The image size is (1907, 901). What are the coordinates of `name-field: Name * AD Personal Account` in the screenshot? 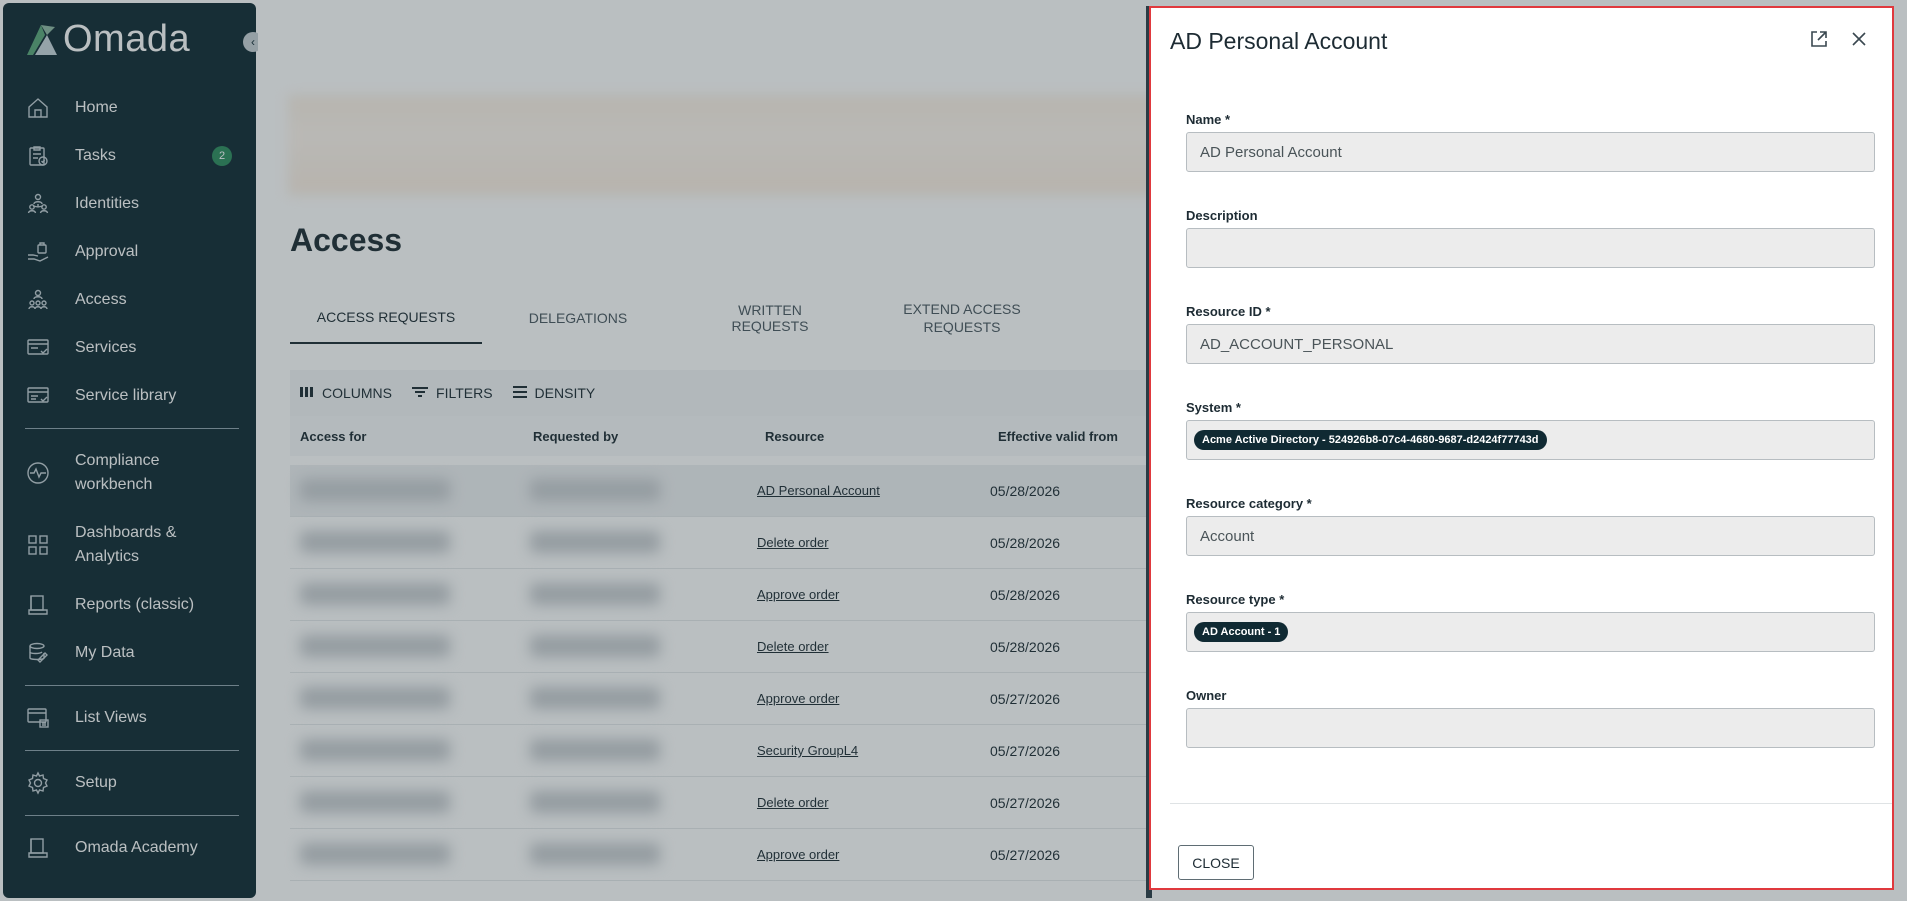 It's located at (1530, 142).